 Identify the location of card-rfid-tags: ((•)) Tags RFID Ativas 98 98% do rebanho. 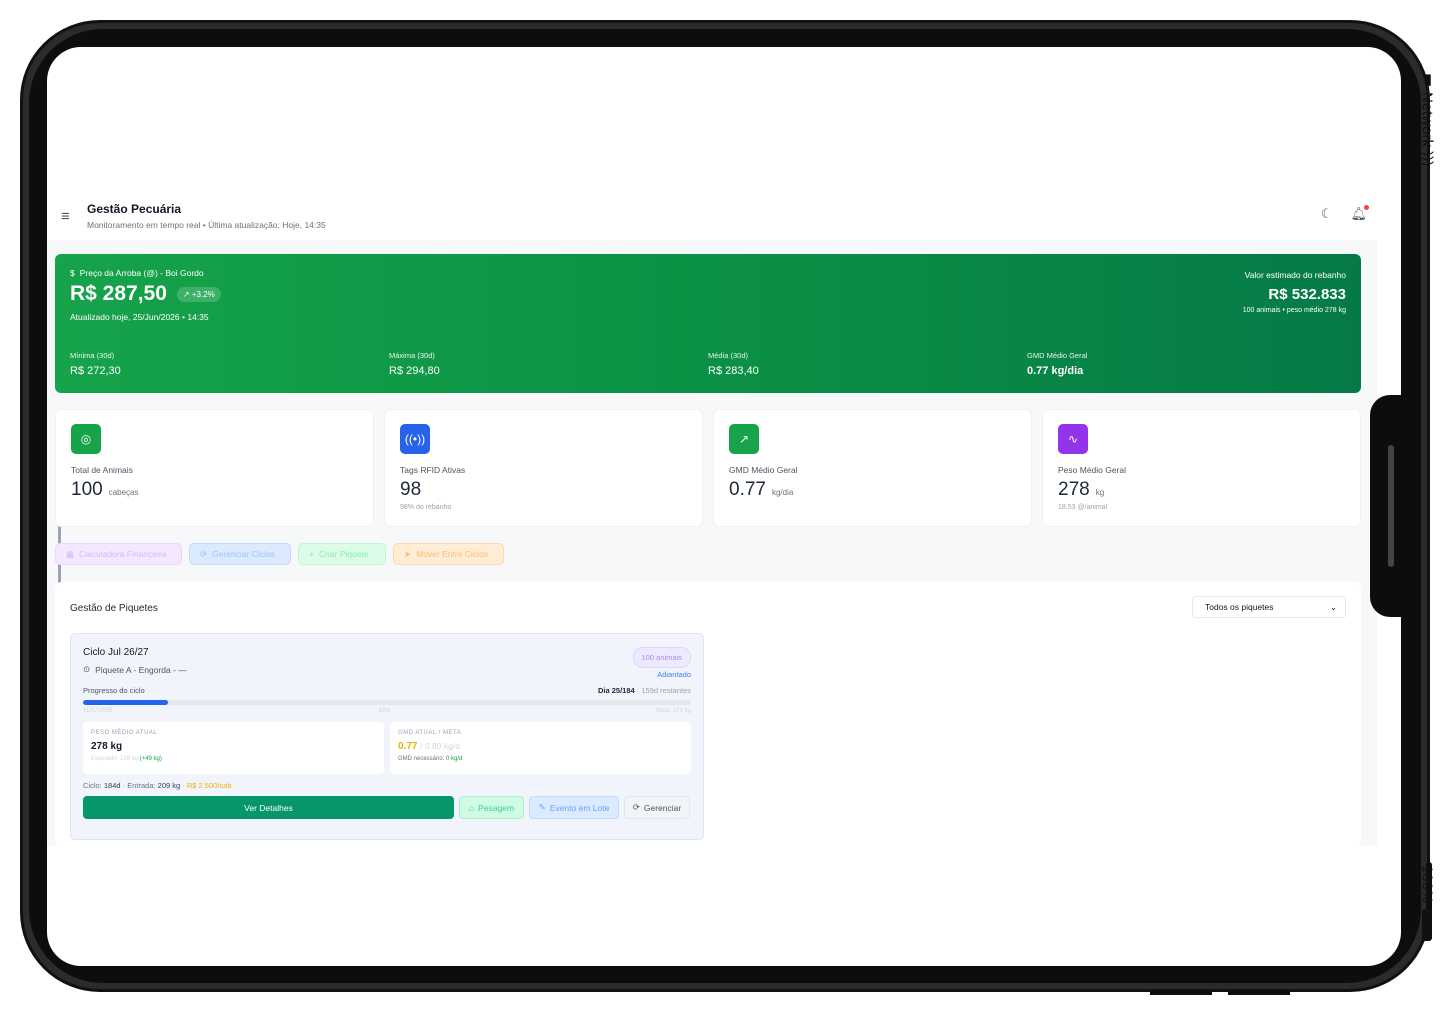
(543, 468).